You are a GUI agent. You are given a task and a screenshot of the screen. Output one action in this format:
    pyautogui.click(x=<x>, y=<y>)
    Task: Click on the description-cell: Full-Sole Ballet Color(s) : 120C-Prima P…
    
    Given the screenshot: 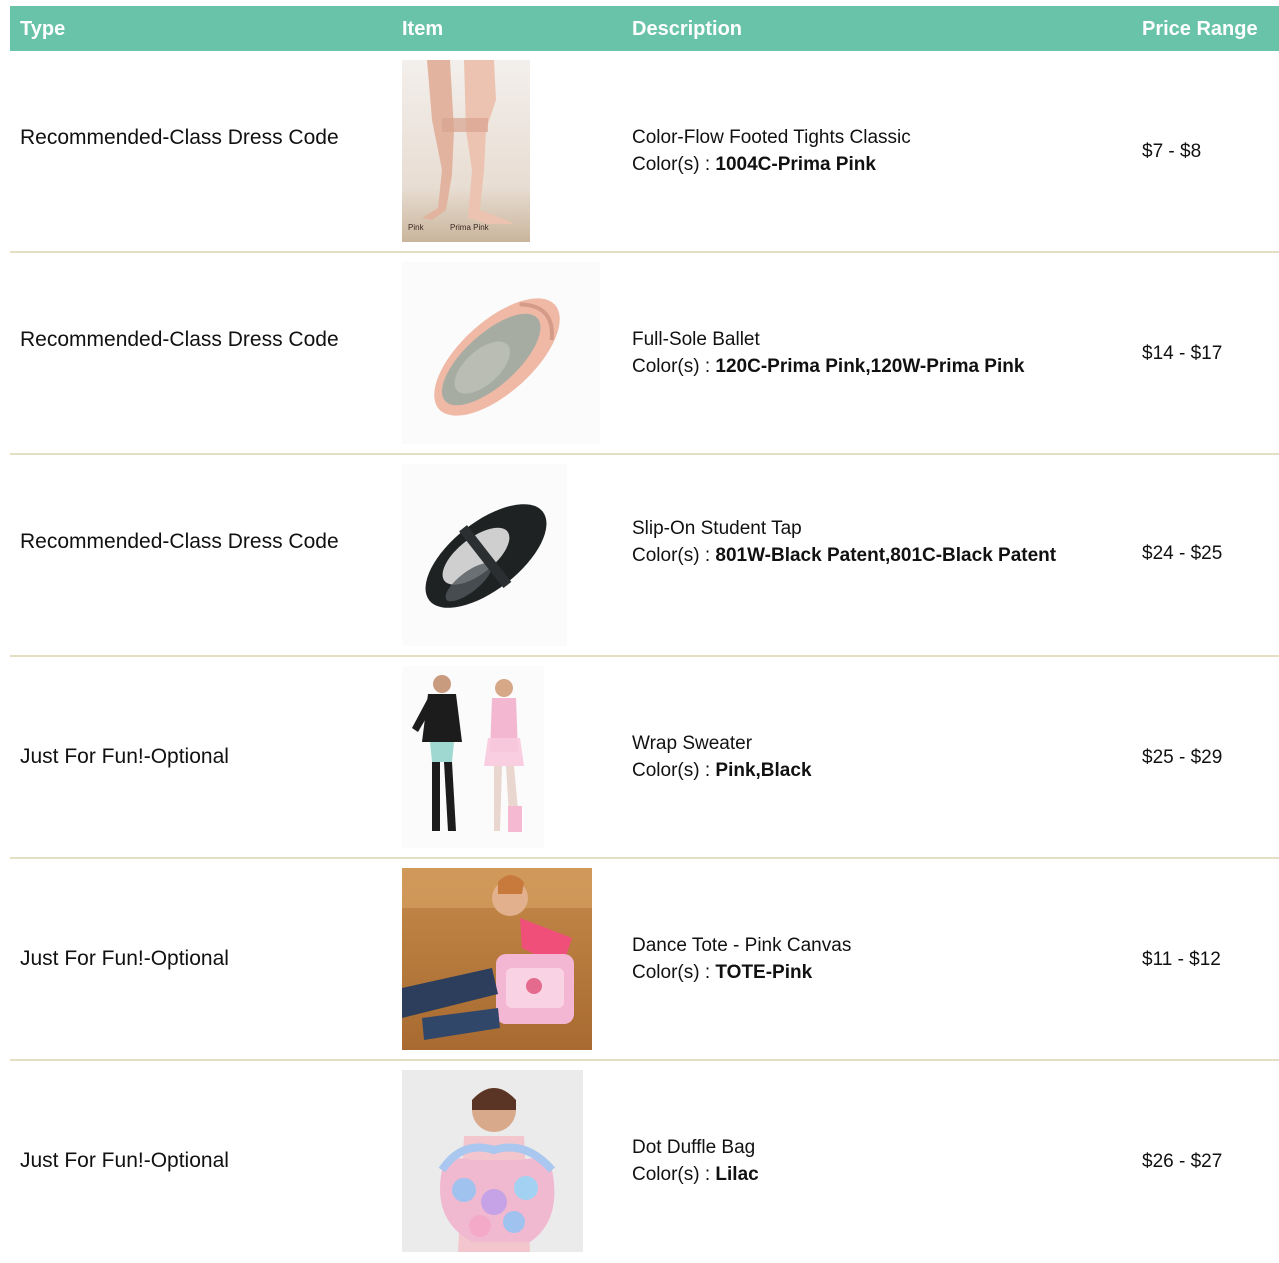 What is the action you would take?
    pyautogui.click(x=867, y=353)
    